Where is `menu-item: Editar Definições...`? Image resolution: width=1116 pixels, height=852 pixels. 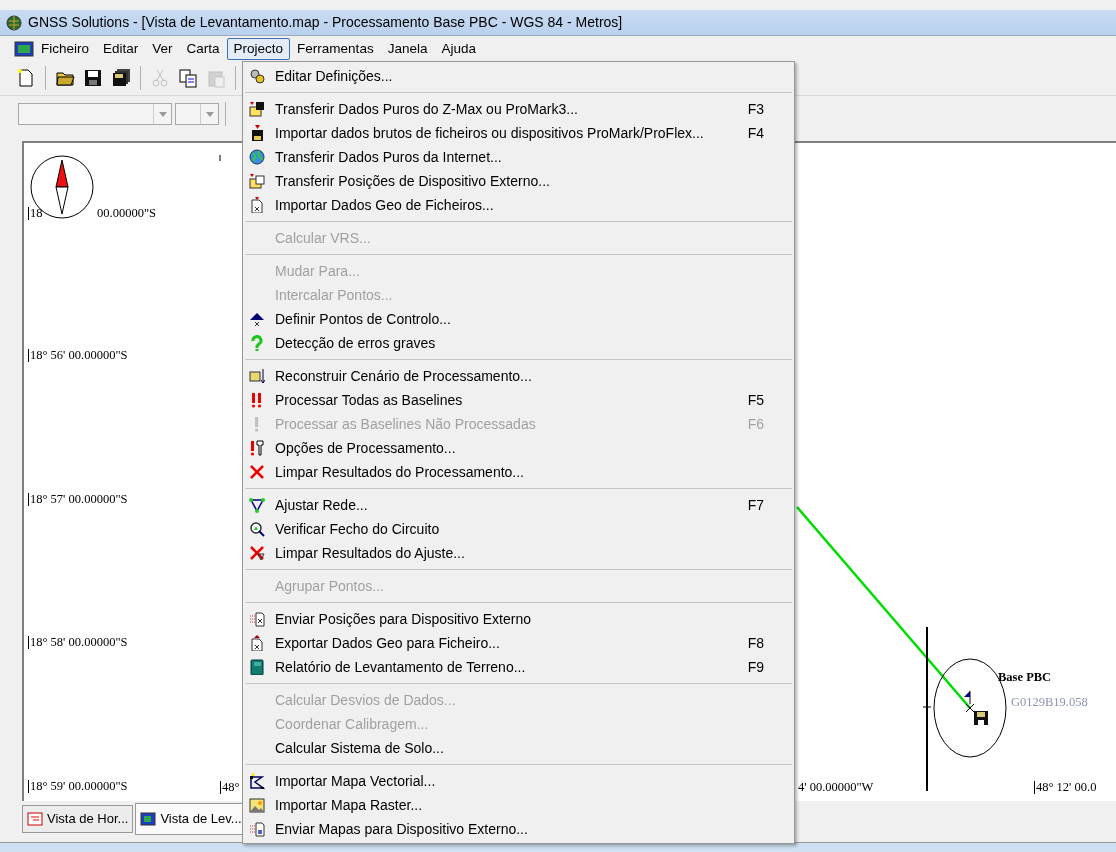
menu-item: Editar Definições... is located at coordinates (518, 76).